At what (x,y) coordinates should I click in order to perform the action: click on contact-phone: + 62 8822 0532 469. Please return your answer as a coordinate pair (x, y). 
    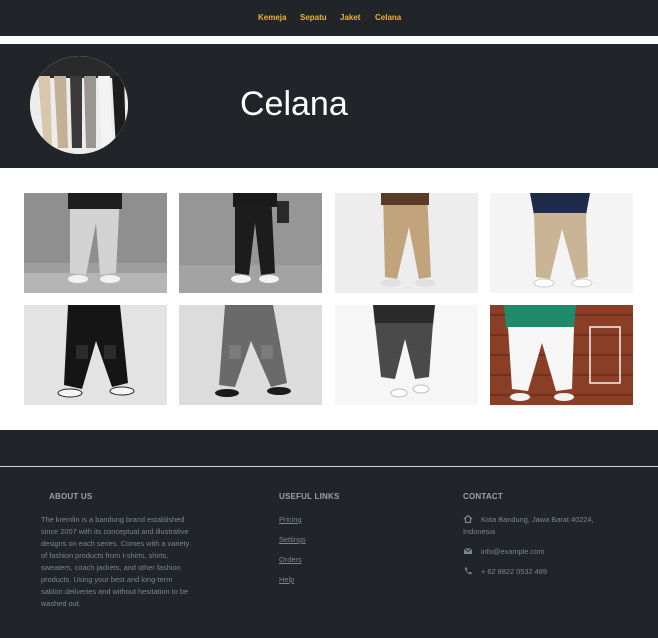
    Looking at the image, I should click on (538, 572).